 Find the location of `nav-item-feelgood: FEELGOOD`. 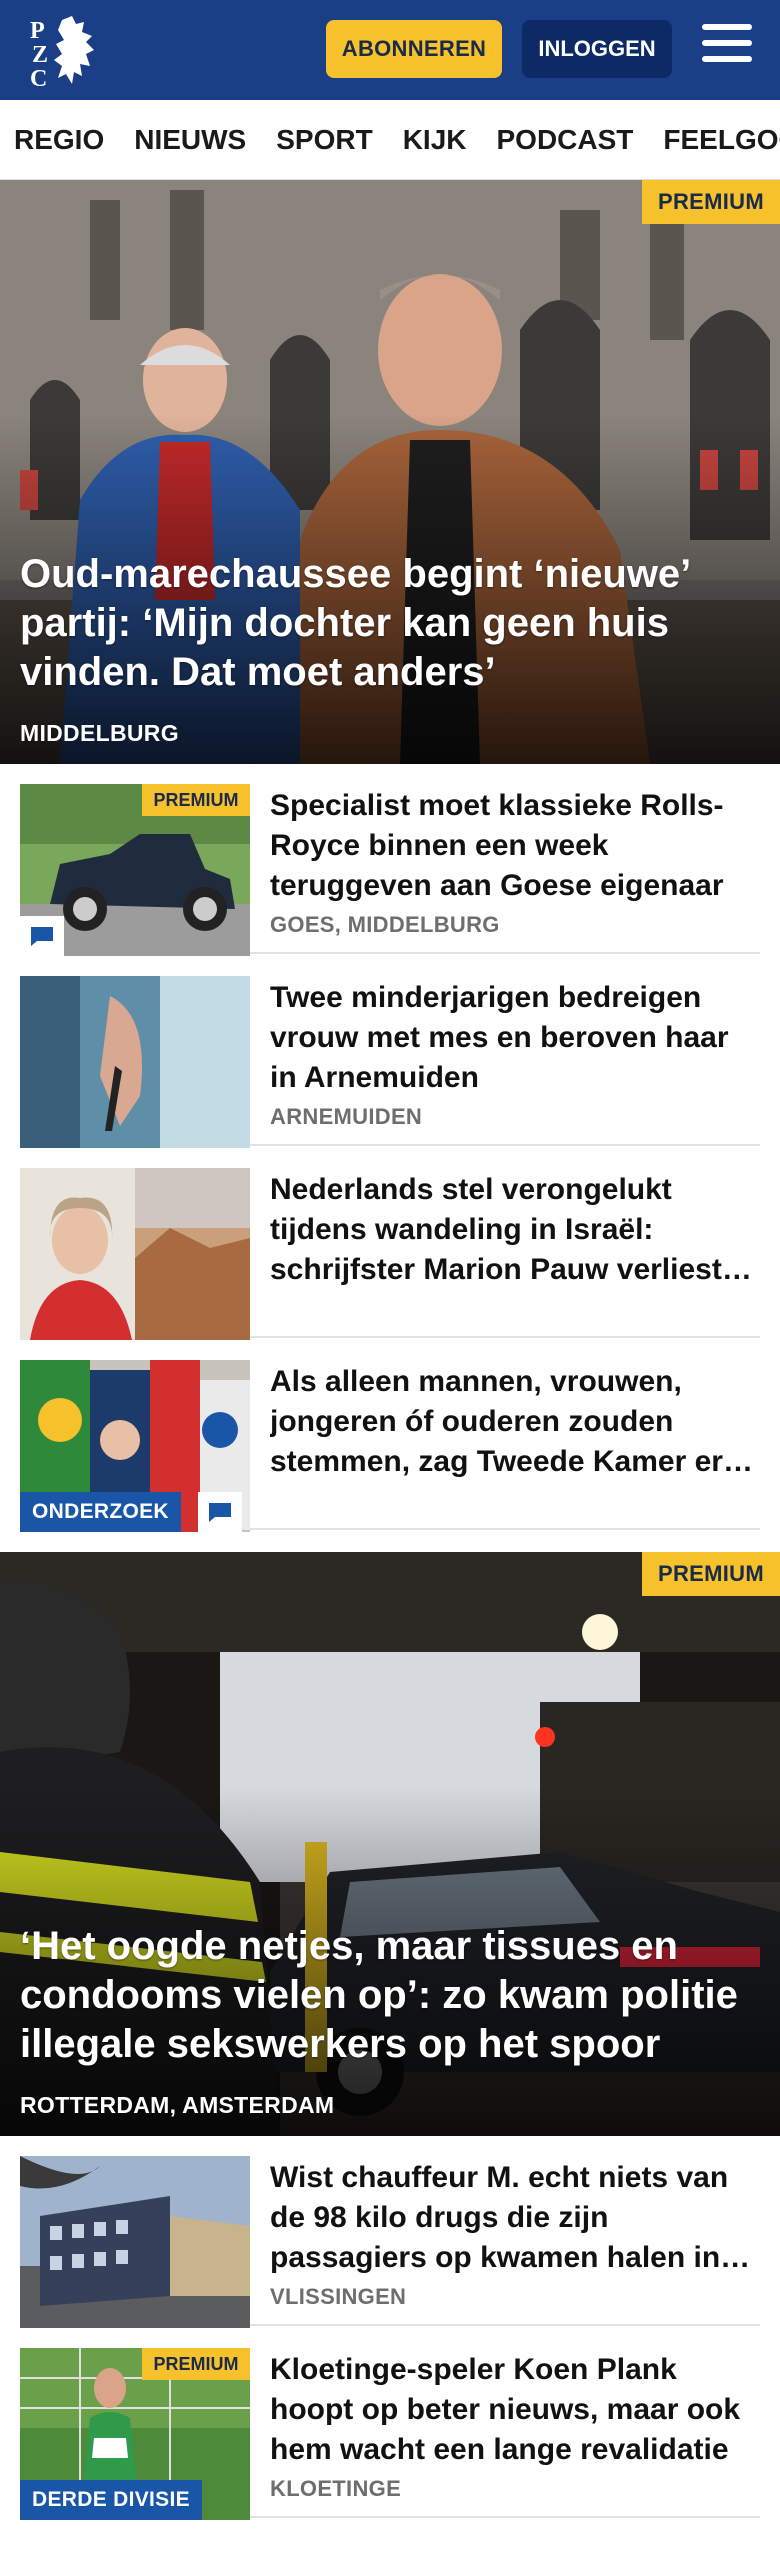

nav-item-feelgood: FEELGOOD is located at coordinates (721, 140).